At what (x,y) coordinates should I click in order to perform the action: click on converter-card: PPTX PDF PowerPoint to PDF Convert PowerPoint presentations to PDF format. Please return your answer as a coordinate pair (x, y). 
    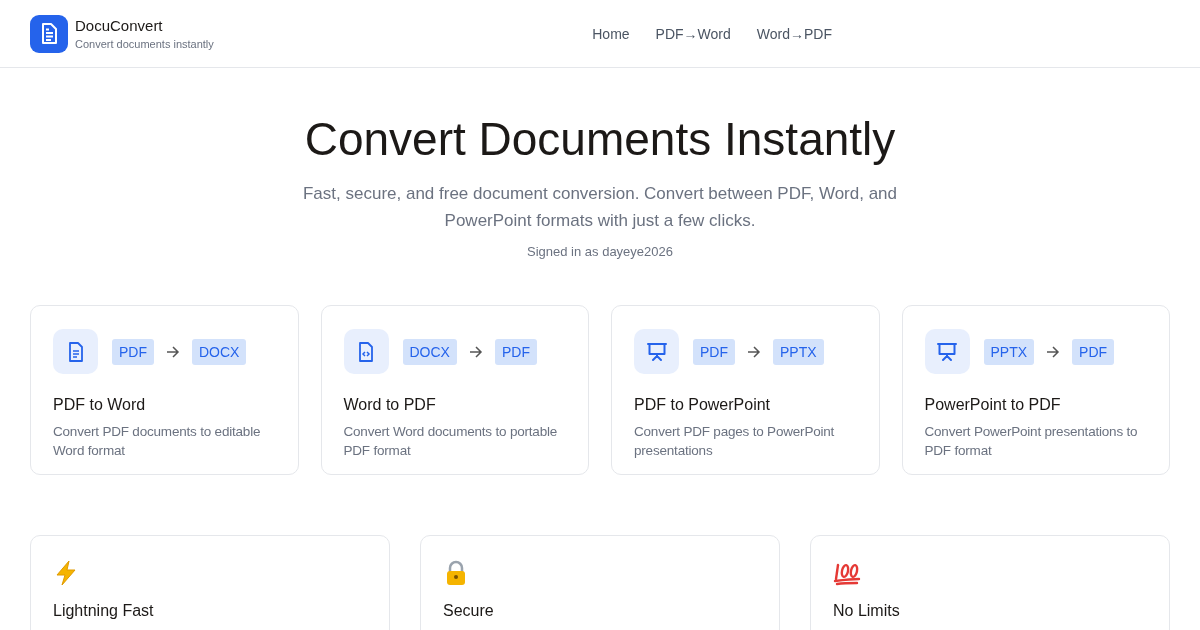
    Looking at the image, I should click on (1035, 390).